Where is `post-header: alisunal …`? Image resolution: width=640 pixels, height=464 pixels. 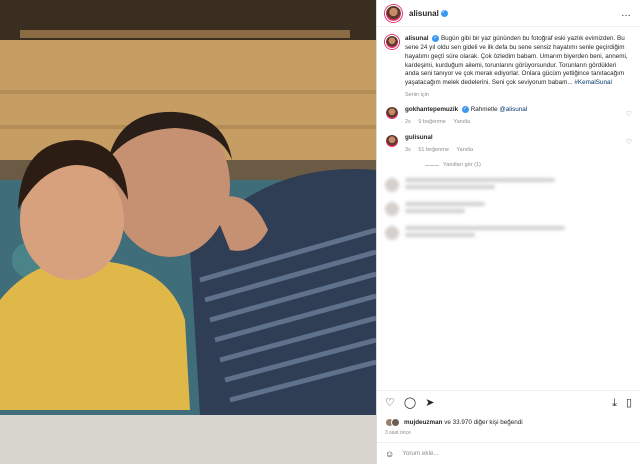
post-header: alisunal … is located at coordinates (508, 13).